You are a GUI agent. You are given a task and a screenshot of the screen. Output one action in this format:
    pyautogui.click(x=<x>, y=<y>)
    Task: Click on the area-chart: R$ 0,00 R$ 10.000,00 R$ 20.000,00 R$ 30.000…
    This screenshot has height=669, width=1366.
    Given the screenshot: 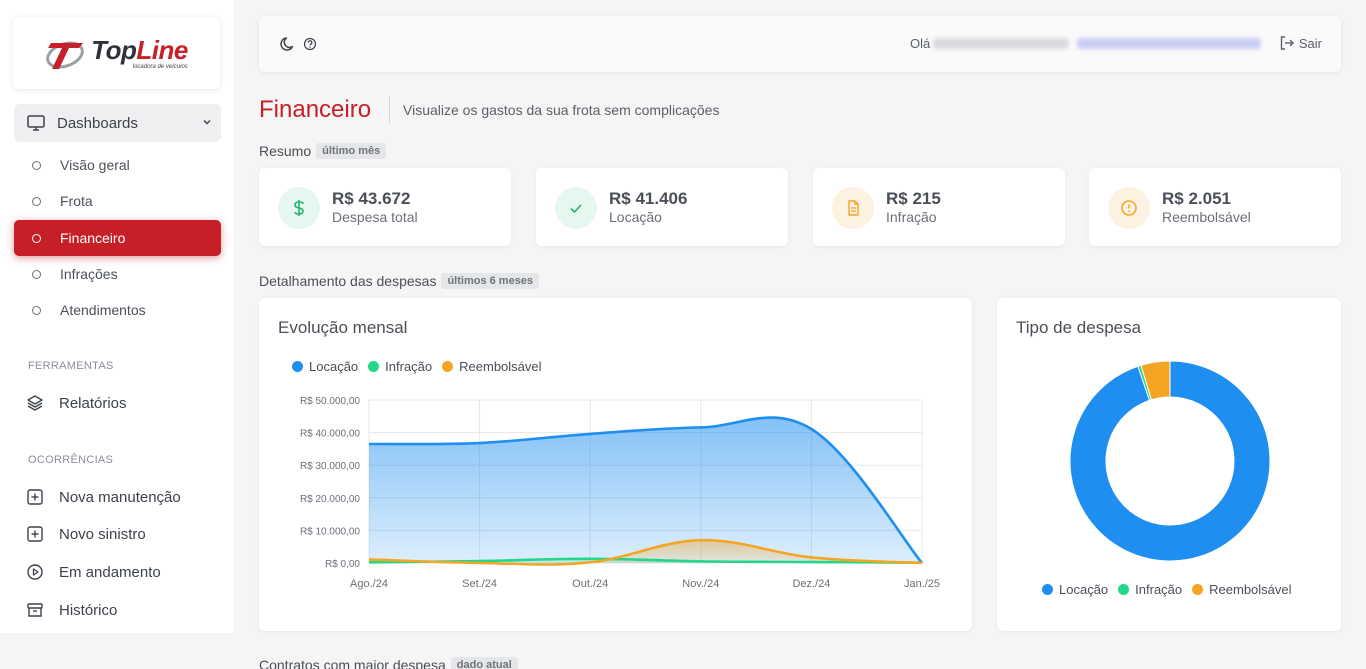 What is the action you would take?
    pyautogui.click(x=620, y=493)
    